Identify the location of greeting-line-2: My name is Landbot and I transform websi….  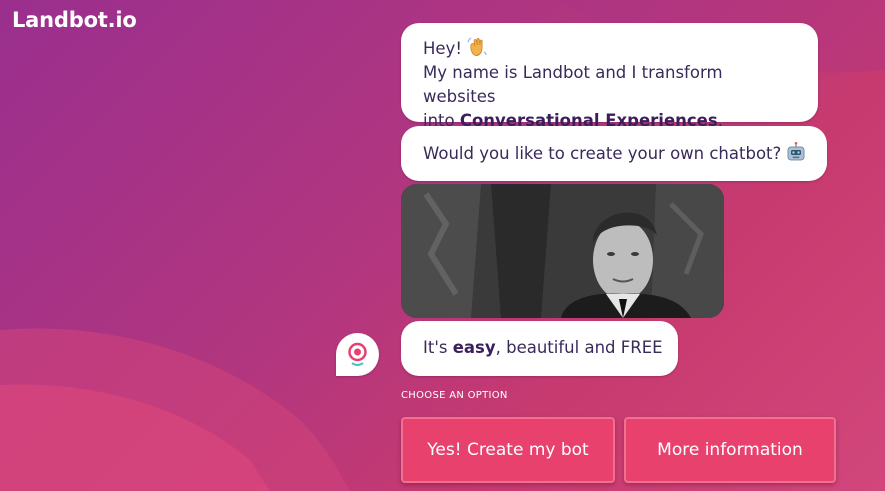
(573, 84).